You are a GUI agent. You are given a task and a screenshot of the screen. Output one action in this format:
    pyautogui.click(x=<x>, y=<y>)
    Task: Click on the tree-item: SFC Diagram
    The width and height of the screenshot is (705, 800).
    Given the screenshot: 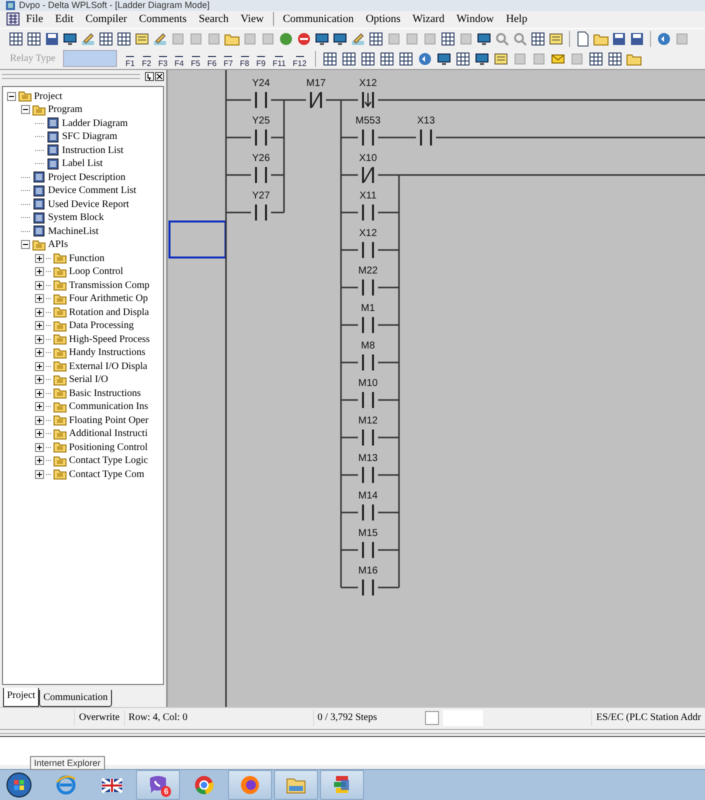 What is the action you would take?
    pyautogui.click(x=90, y=136)
    